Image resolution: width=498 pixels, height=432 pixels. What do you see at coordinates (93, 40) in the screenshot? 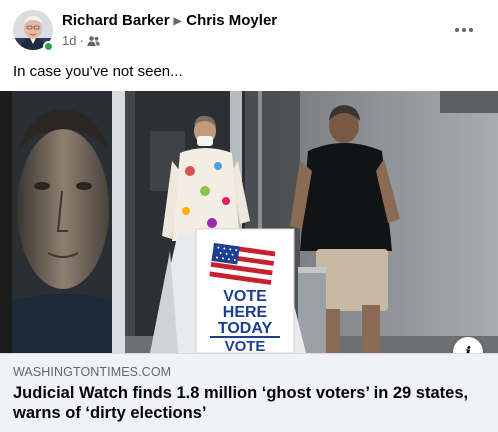
I see `friends-icon` at bounding box center [93, 40].